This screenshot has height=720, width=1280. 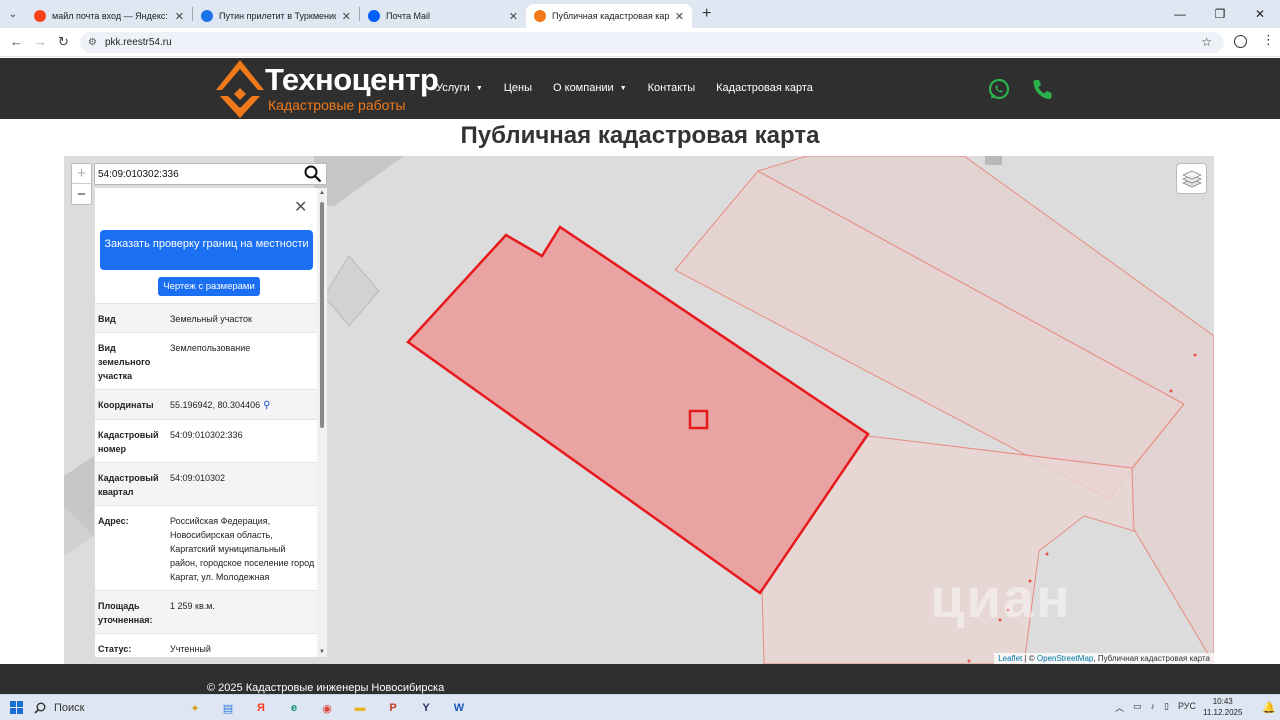 I want to click on yandex-icon: Y, so click(x=426, y=708).